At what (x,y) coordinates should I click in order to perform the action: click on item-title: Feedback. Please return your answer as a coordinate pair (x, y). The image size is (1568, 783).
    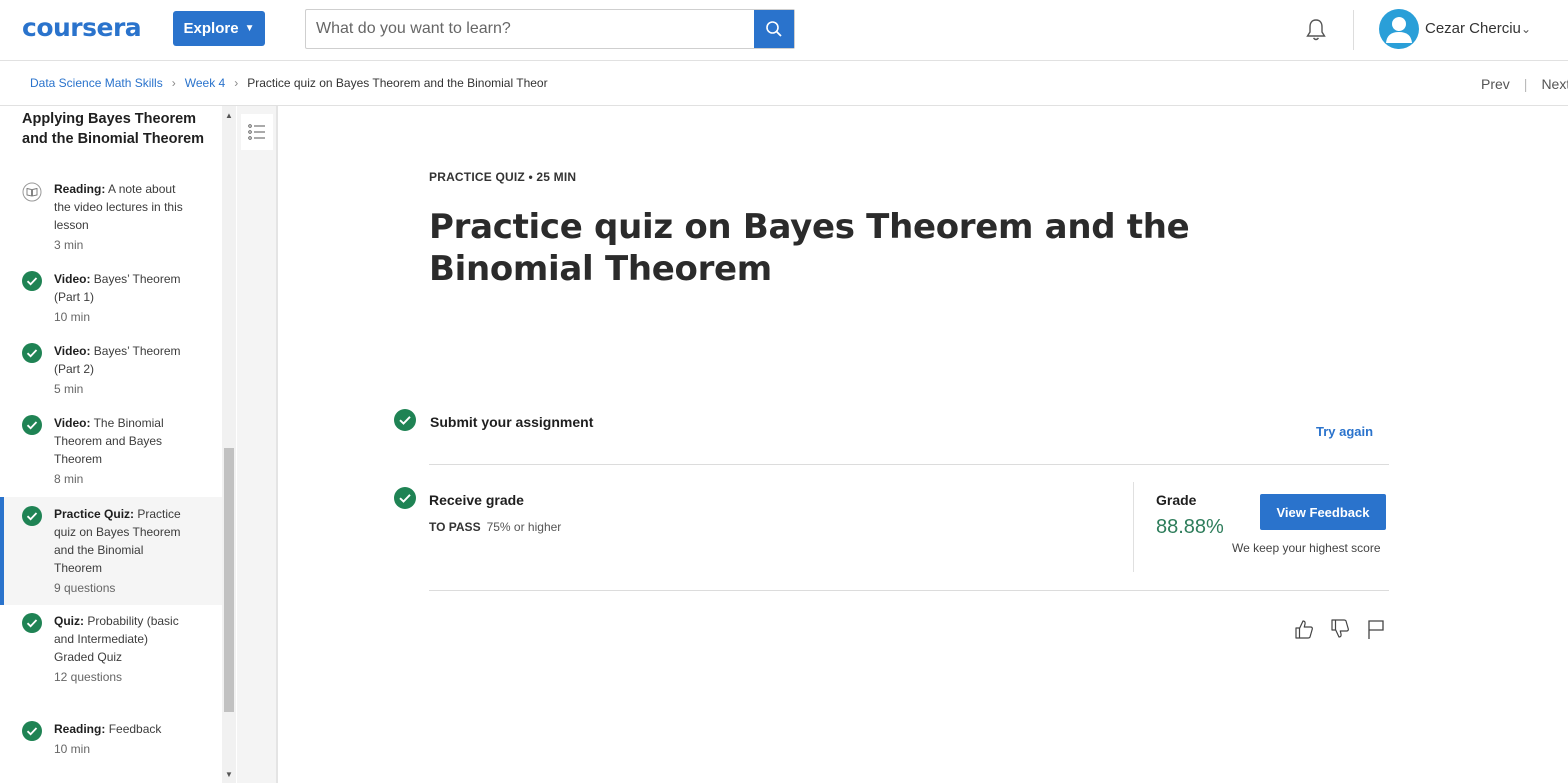
    Looking at the image, I should click on (135, 729).